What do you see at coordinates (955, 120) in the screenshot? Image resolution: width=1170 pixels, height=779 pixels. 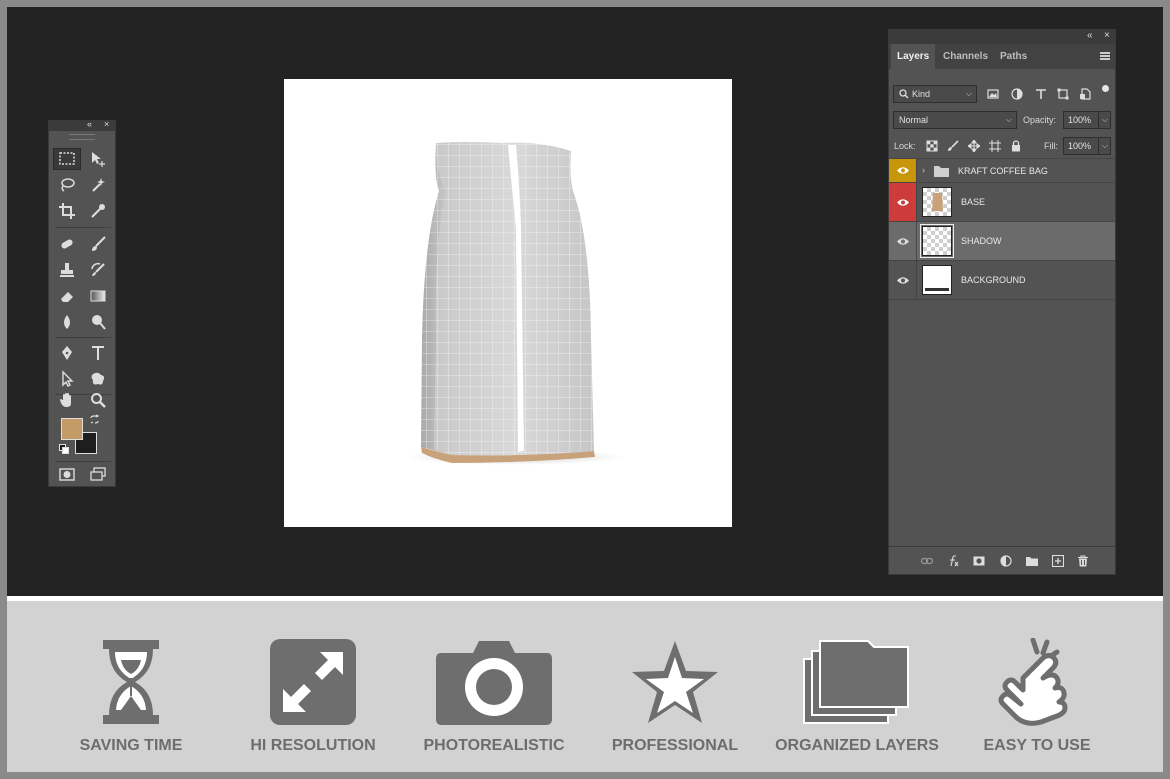 I see `blend-mode-select: Normal ⌵` at bounding box center [955, 120].